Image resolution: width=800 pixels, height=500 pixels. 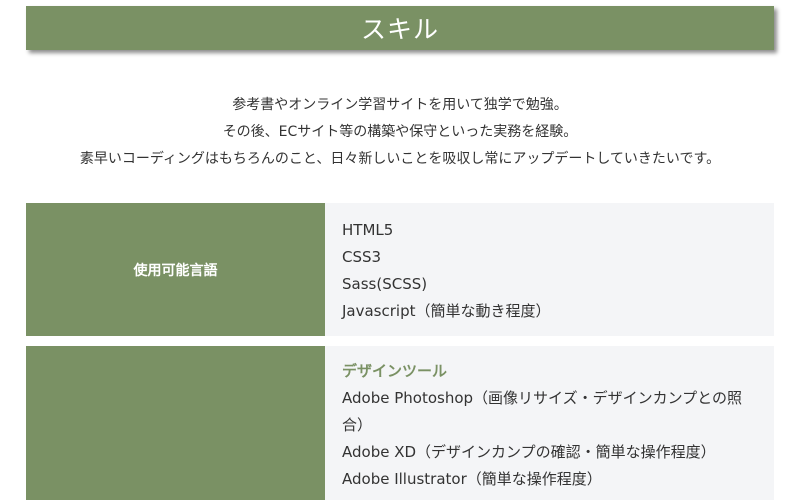 I want to click on skill-label-text: 使用可能言語, so click(x=175, y=270).